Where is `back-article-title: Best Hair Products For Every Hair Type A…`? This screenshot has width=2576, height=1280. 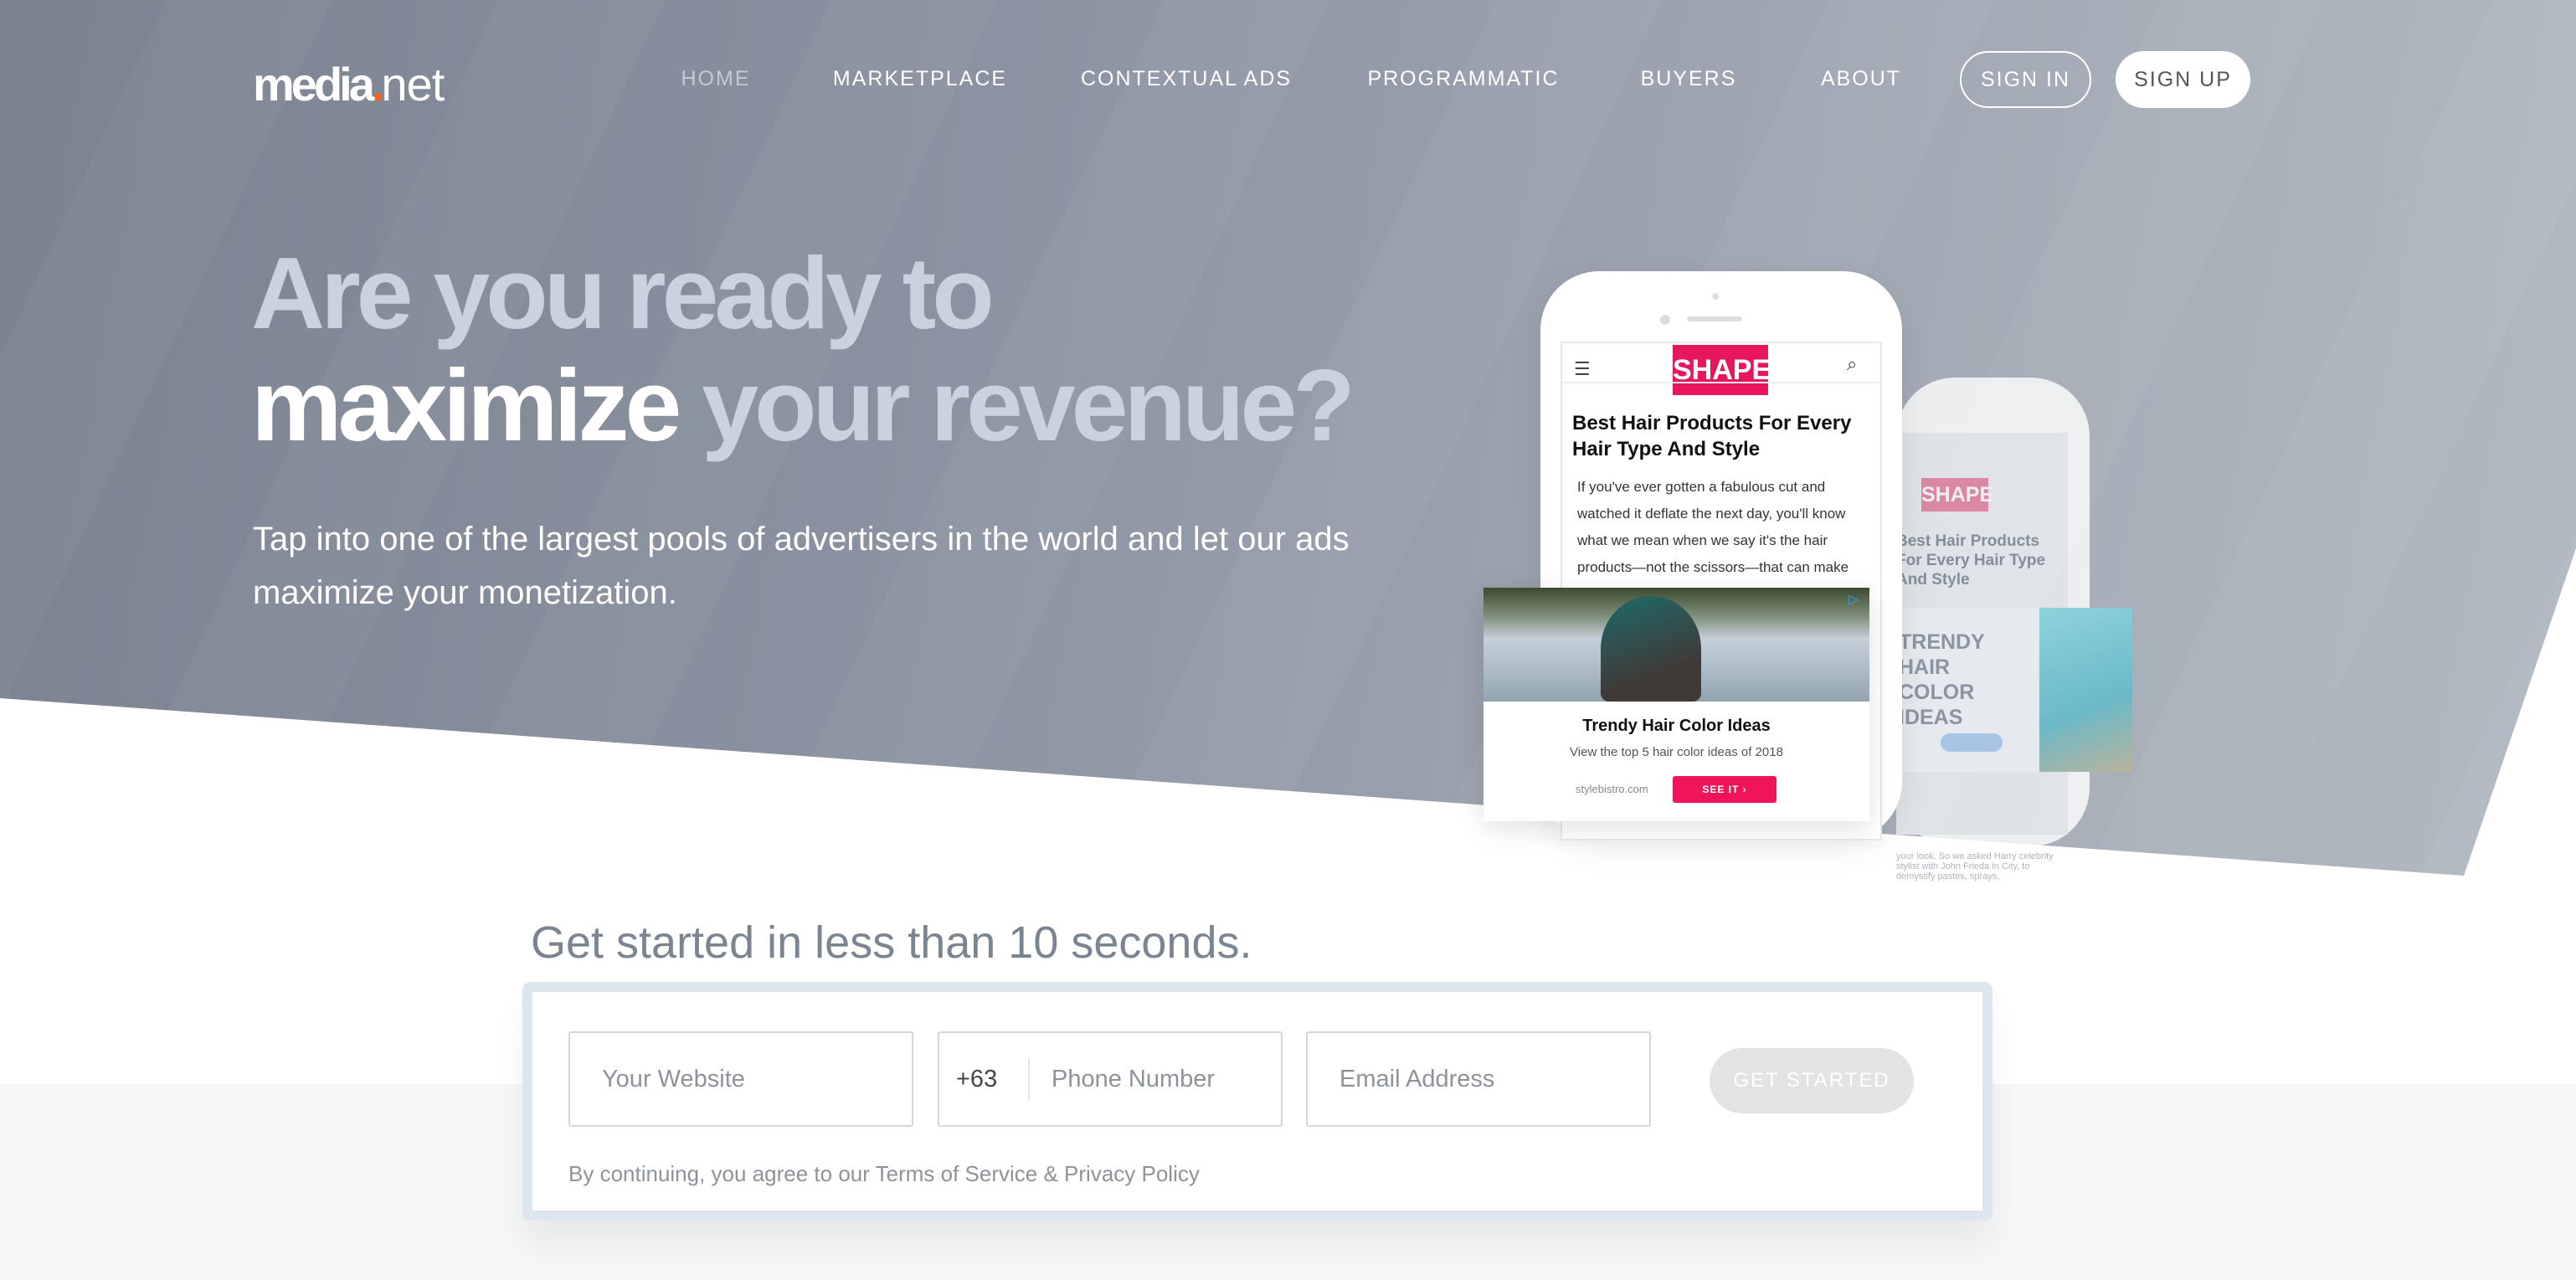 back-article-title: Best Hair Products For Every Hair Type A… is located at coordinates (1971, 560).